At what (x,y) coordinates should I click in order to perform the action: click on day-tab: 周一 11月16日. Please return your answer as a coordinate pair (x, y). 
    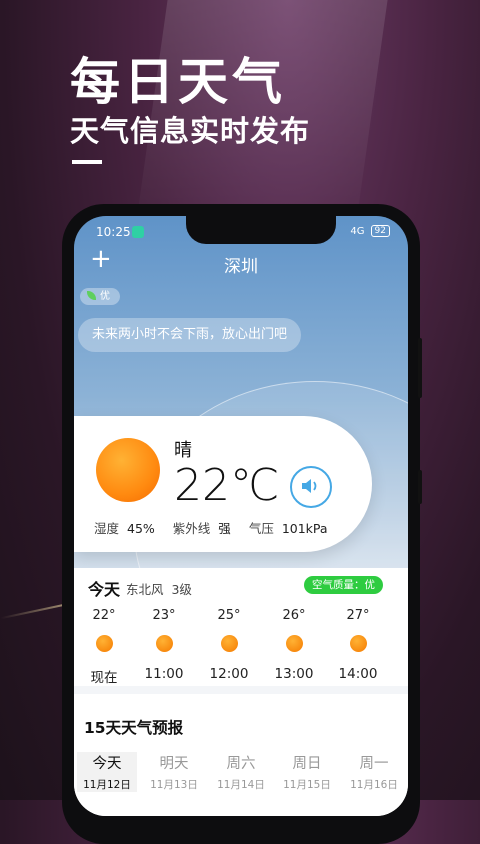
    Looking at the image, I should click on (374, 772).